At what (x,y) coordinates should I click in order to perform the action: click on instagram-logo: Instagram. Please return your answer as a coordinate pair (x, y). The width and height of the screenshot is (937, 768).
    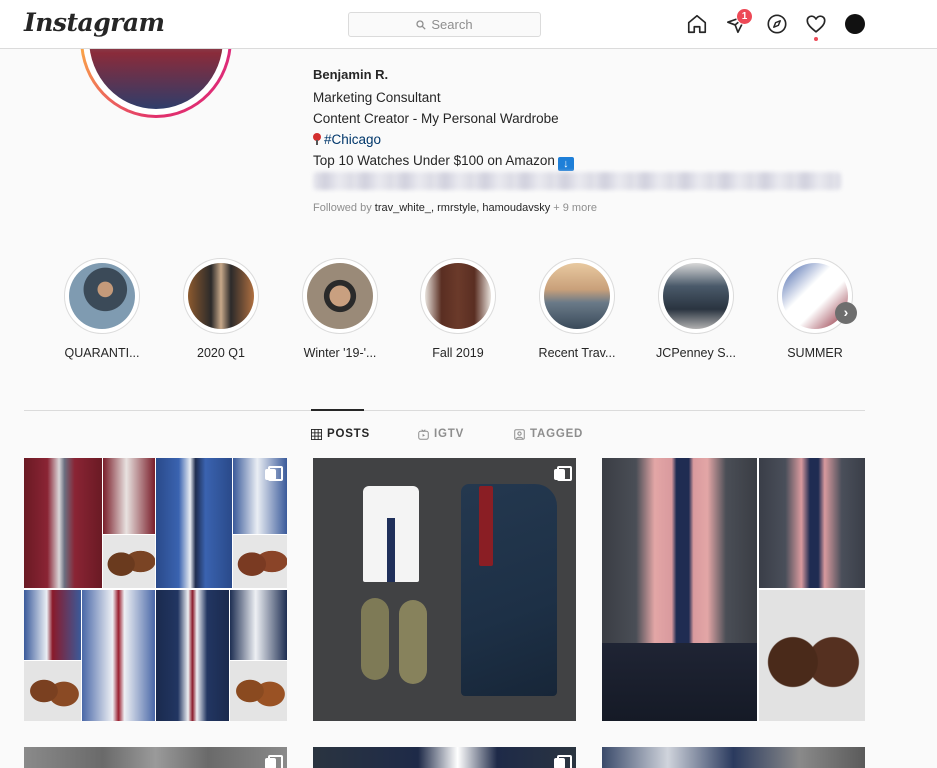
    Looking at the image, I should click on (94, 22).